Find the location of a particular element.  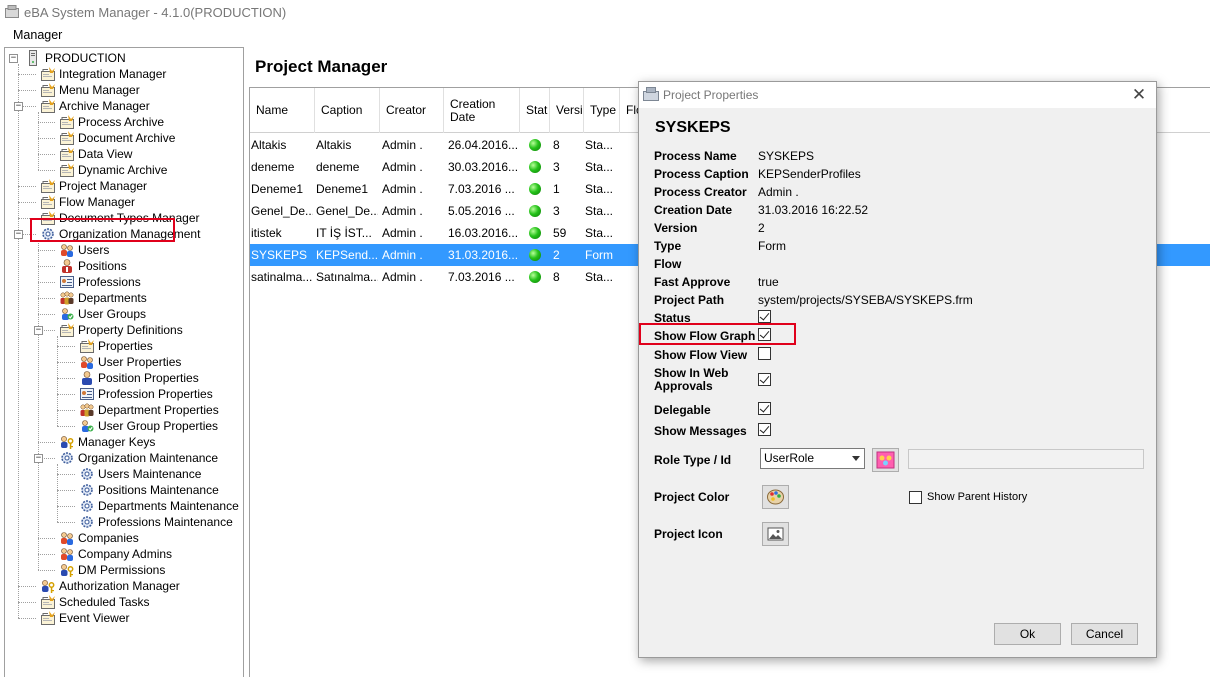

tree-item-department-properties: Department Properties is located at coordinates (124, 410).